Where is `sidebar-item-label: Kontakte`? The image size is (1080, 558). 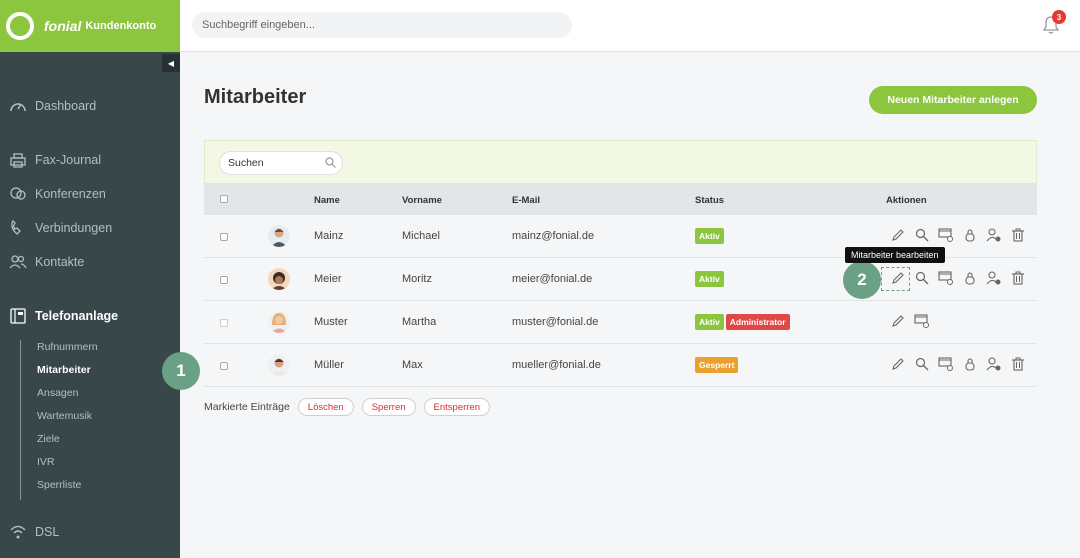
sidebar-item-label: Kontakte is located at coordinates (60, 262).